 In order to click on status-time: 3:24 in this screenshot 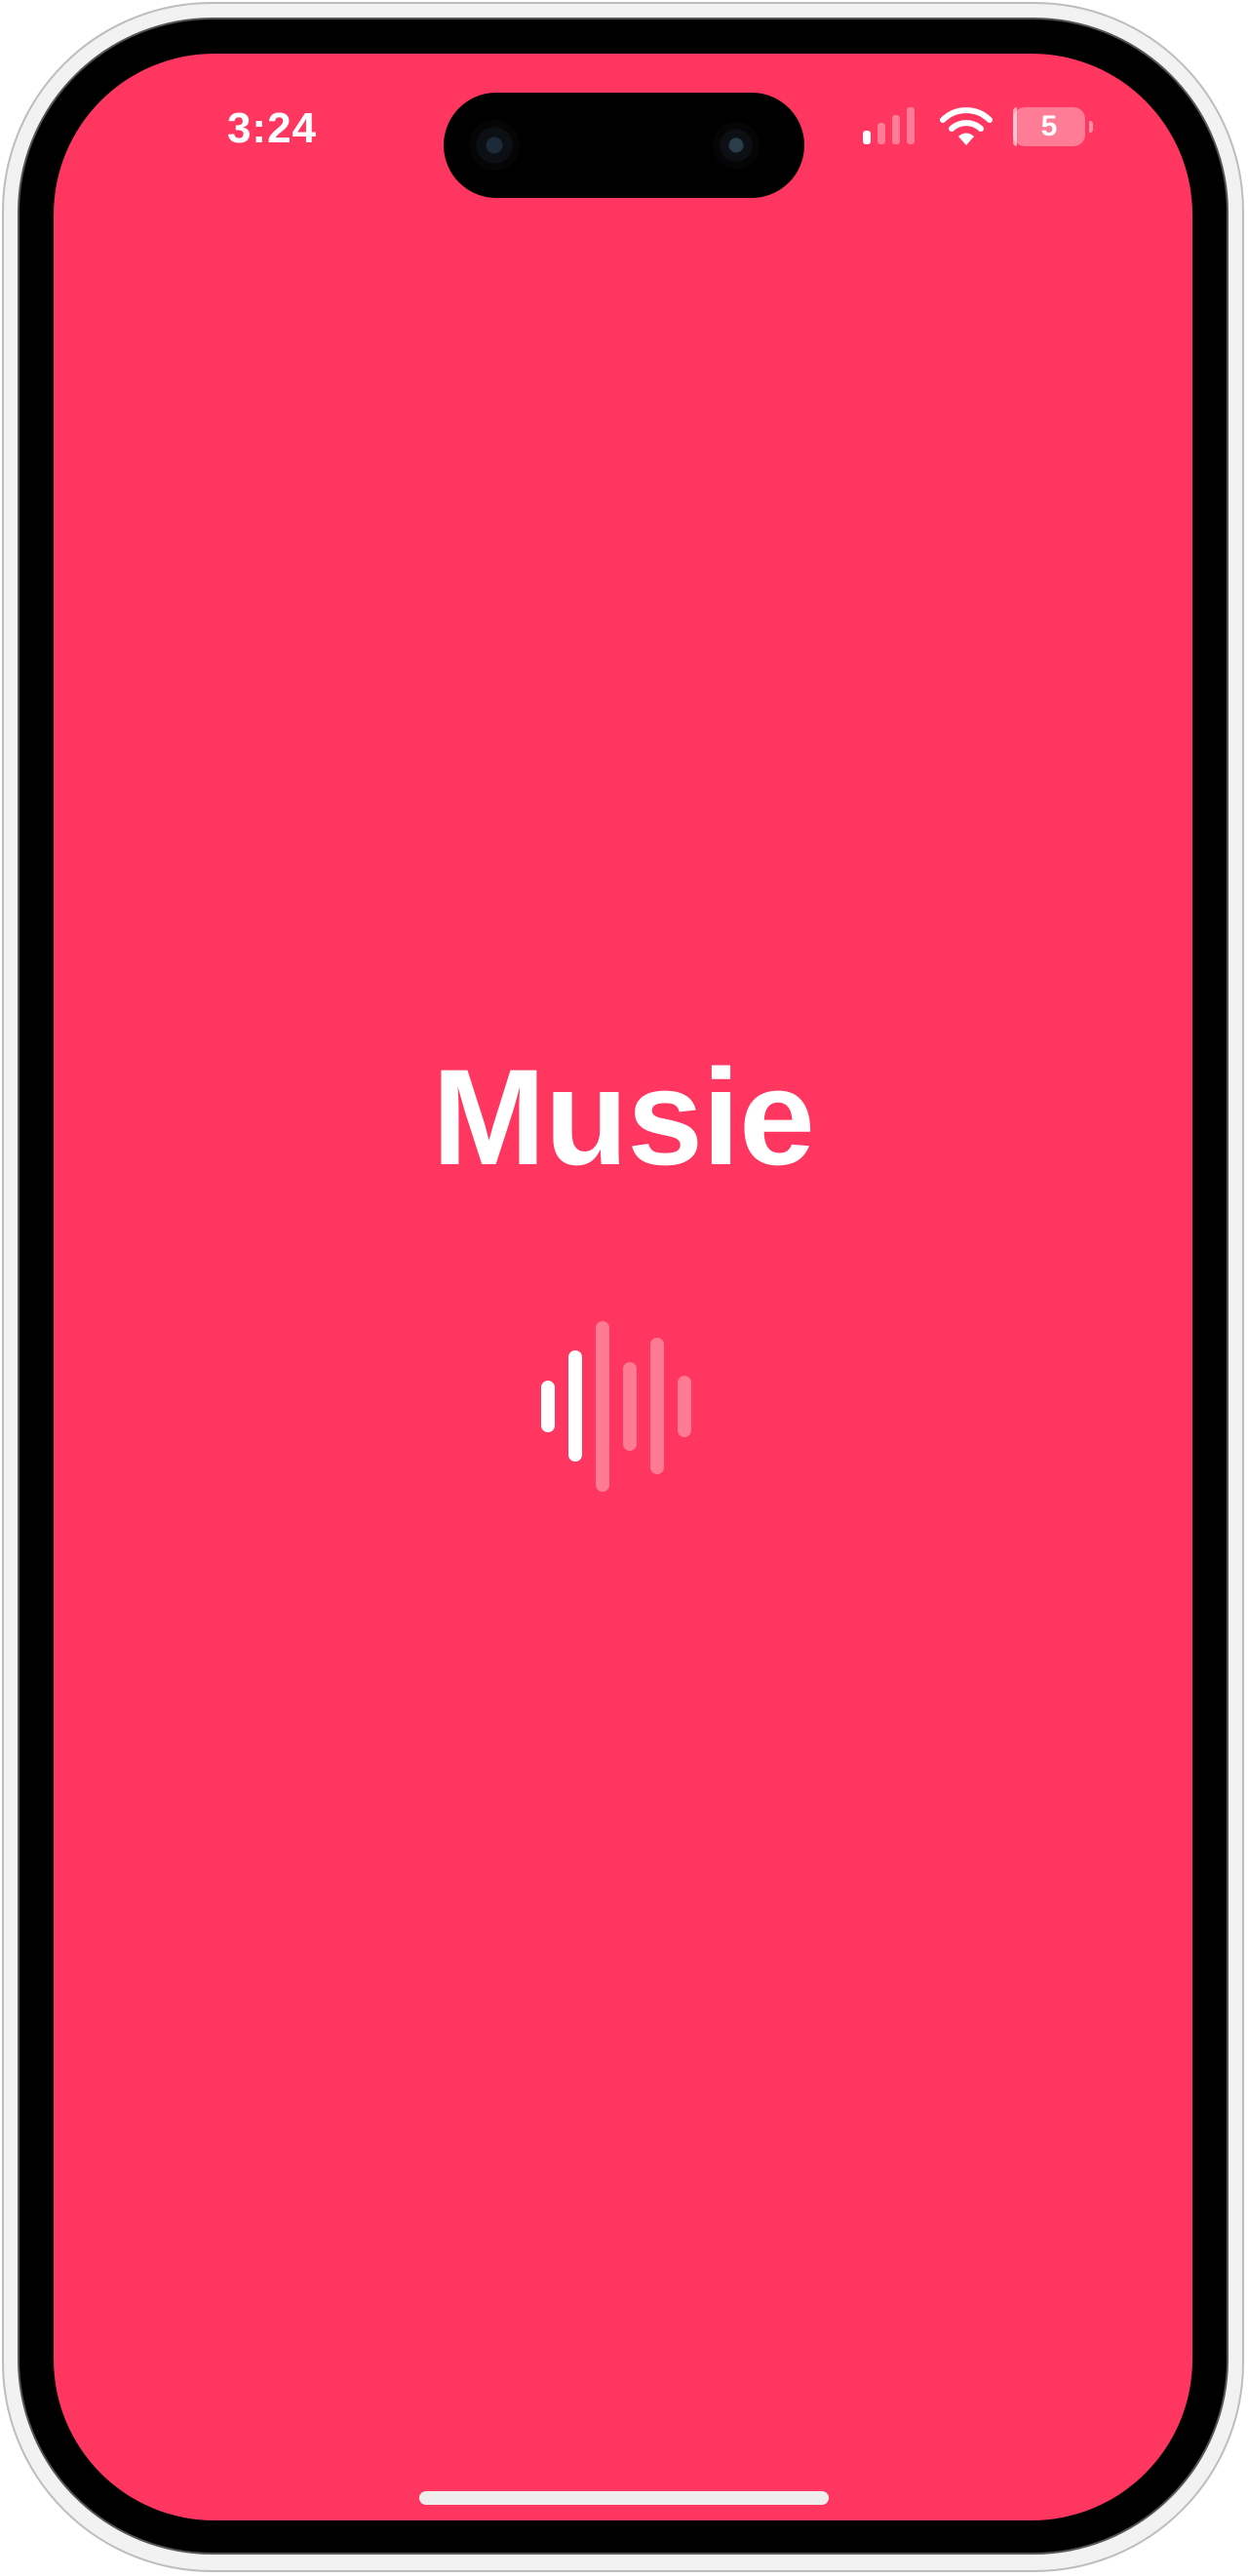, I will do `click(272, 128)`.